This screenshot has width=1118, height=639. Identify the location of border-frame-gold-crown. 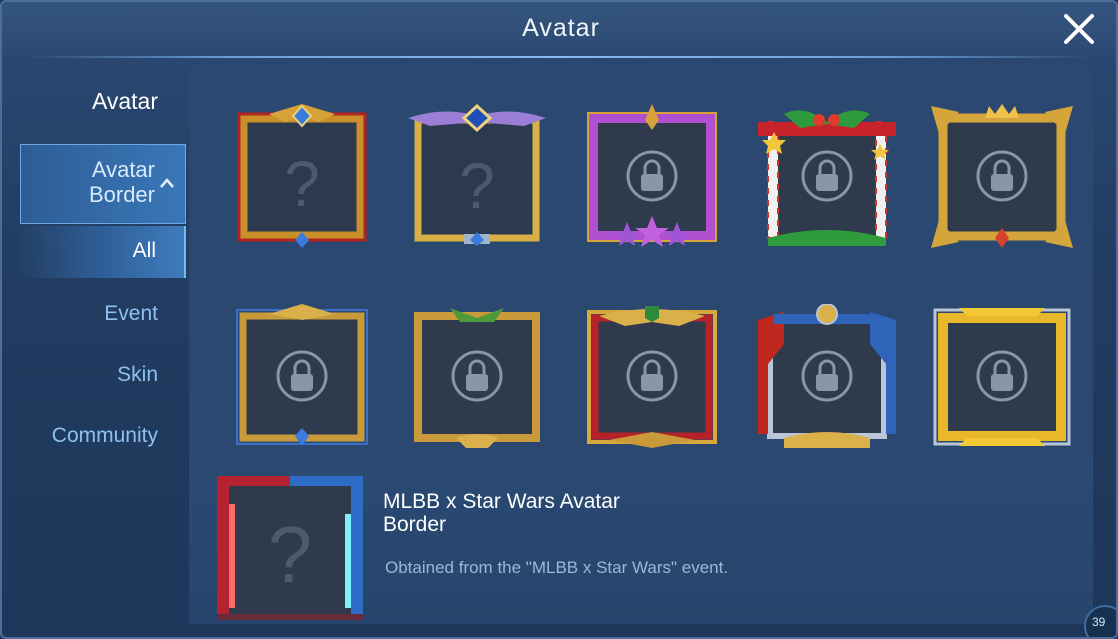
(1002, 176).